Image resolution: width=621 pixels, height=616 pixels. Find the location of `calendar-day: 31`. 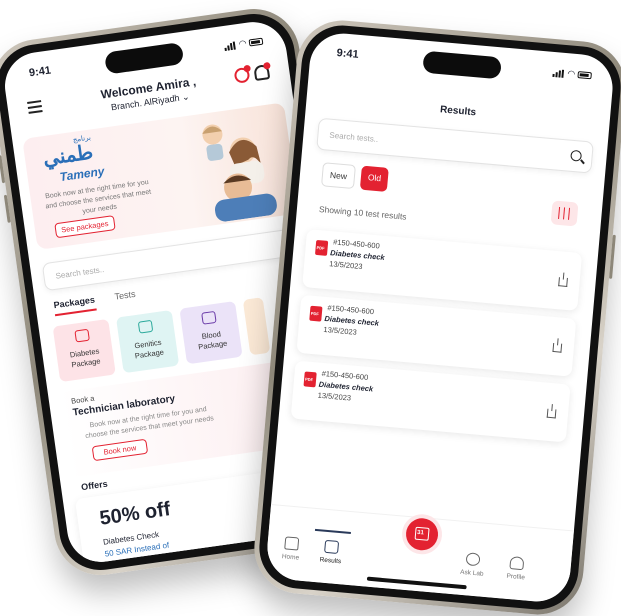

calendar-day: 31 is located at coordinates (420, 533).